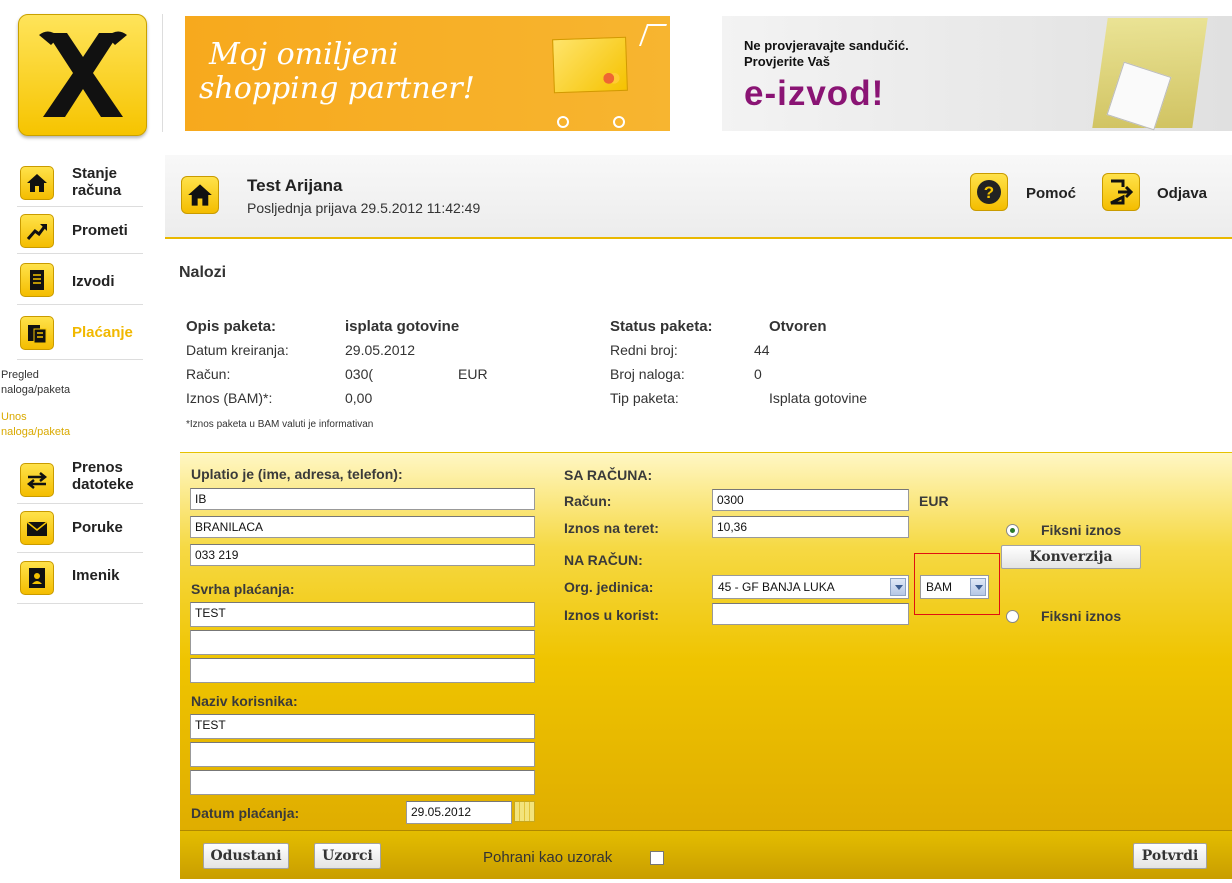  Describe the element at coordinates (1012, 616) in the screenshot. I see `fixed-credit-radio` at that location.